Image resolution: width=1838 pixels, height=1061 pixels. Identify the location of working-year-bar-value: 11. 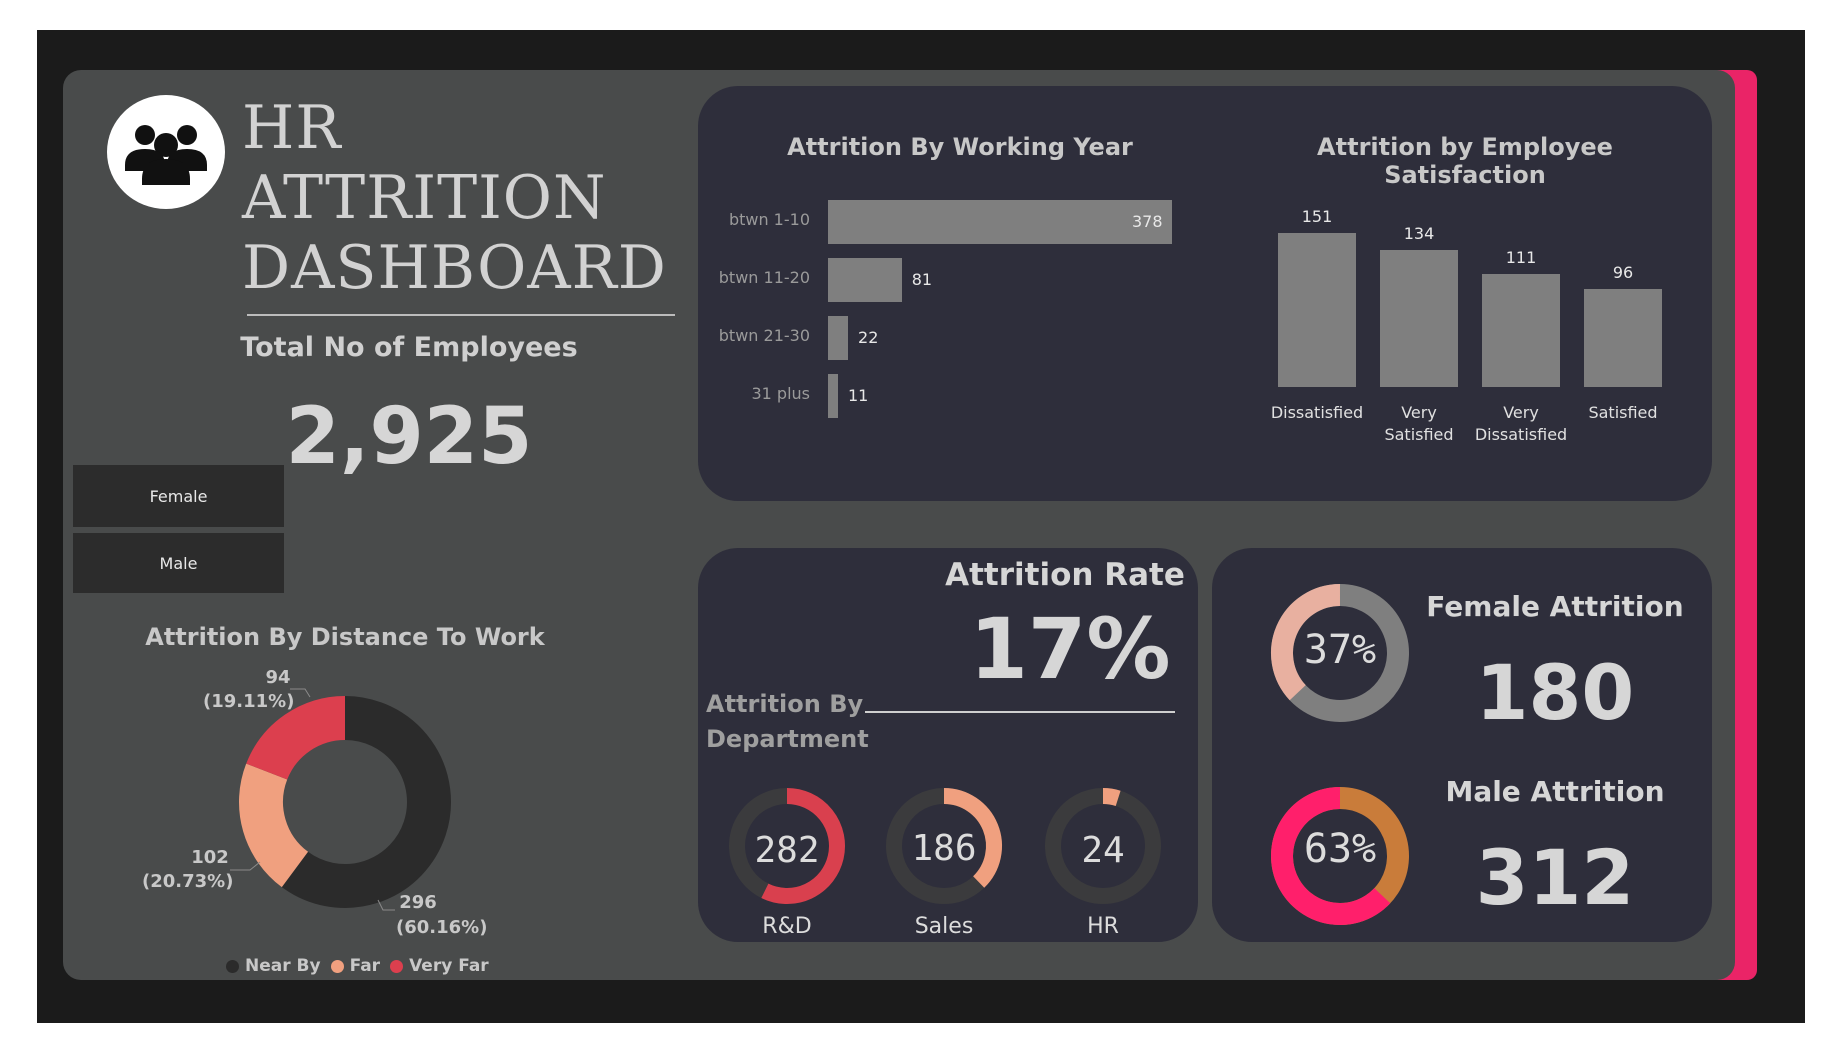
(858, 395).